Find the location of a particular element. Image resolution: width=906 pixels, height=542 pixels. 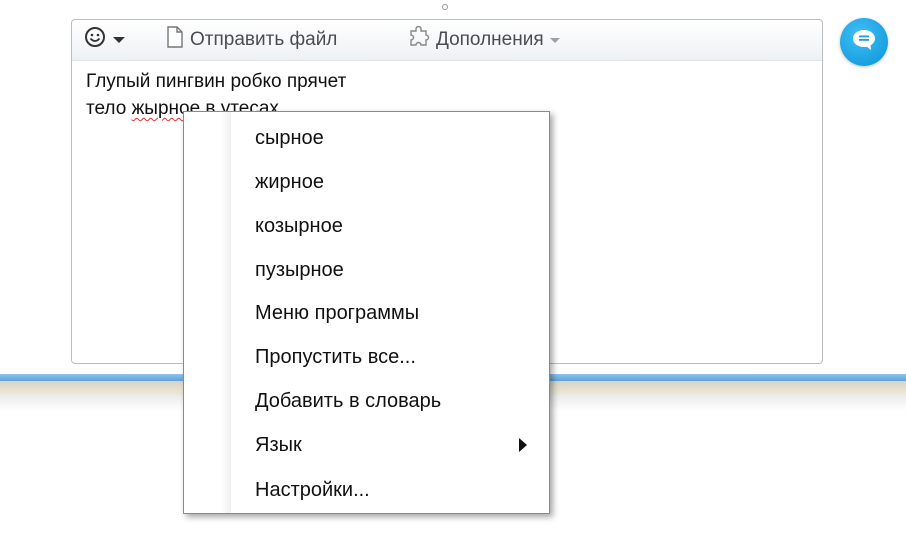

menu-item-suggestion: сырное is located at coordinates (366, 138).